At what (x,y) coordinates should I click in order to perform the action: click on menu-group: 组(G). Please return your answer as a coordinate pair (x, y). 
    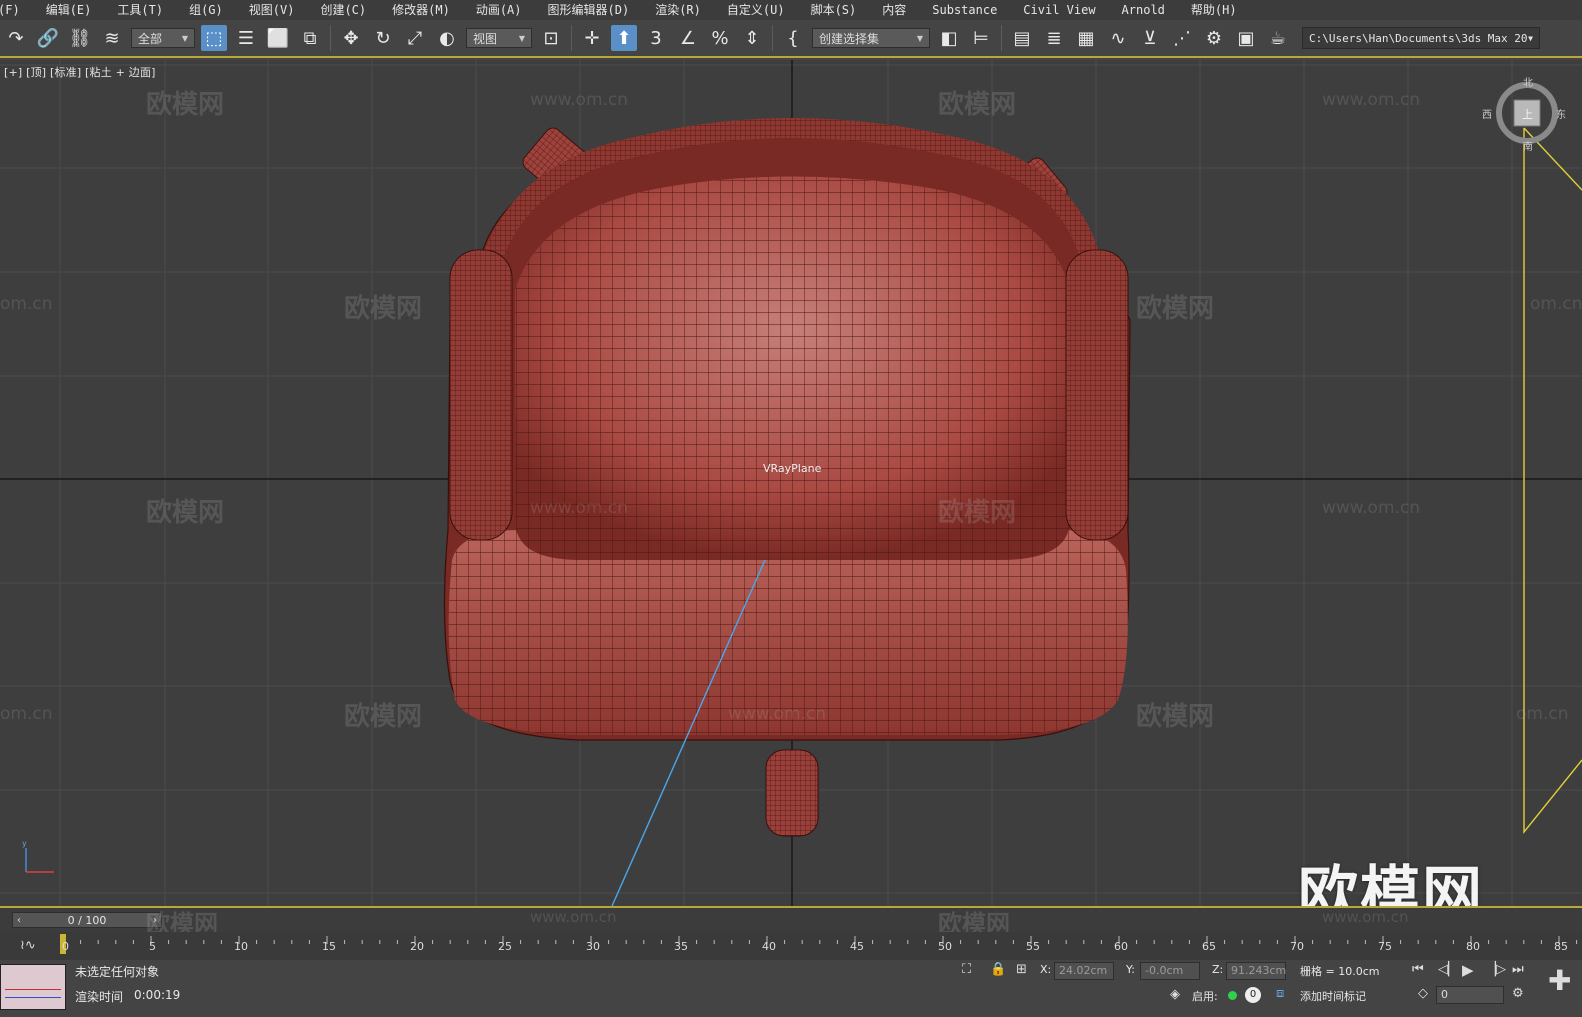
    Looking at the image, I should click on (206, 10).